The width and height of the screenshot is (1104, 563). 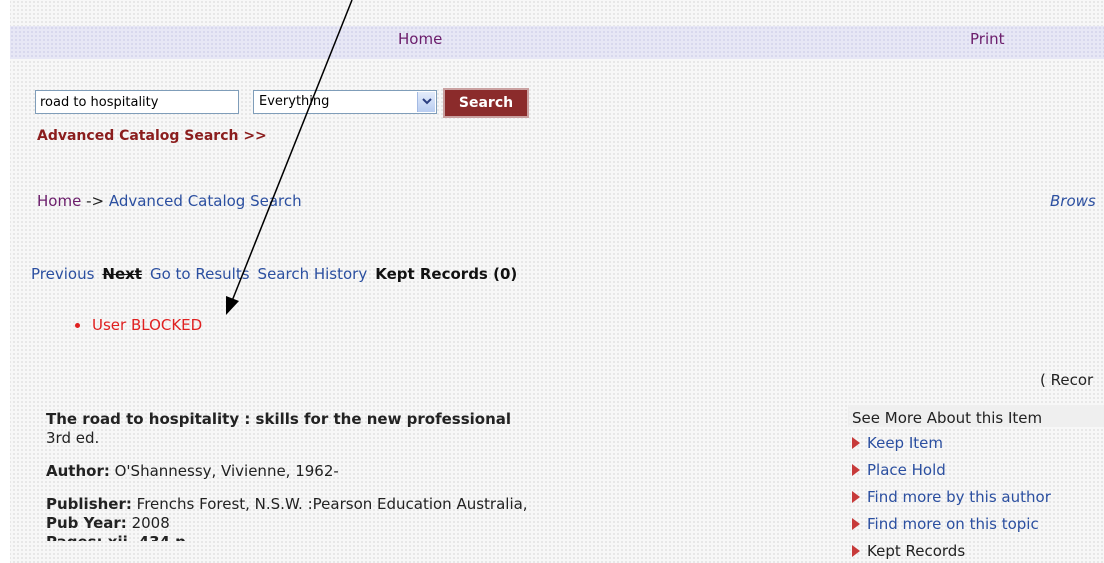 What do you see at coordinates (426, 537) in the screenshot?
I see `record-pages-partial: Pages: xii, 434 p.` at bounding box center [426, 537].